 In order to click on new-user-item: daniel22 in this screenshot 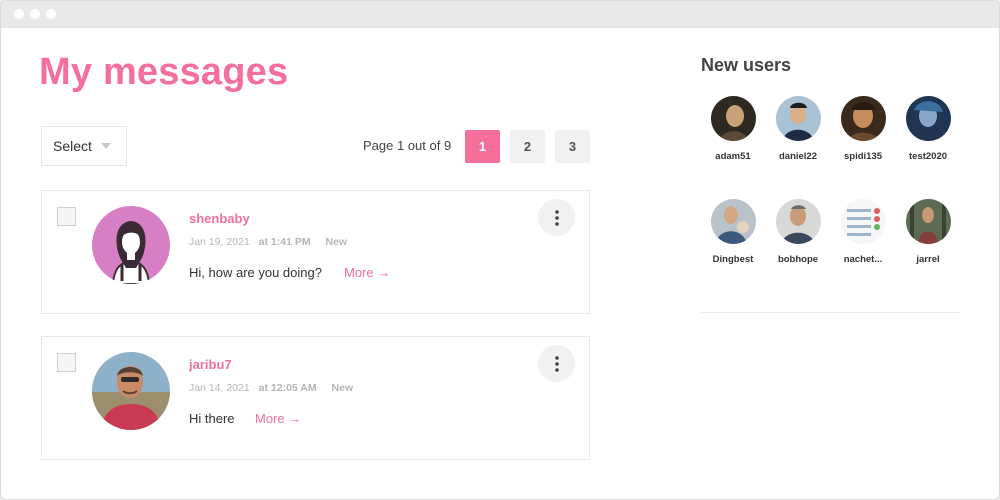, I will do `click(798, 129)`.